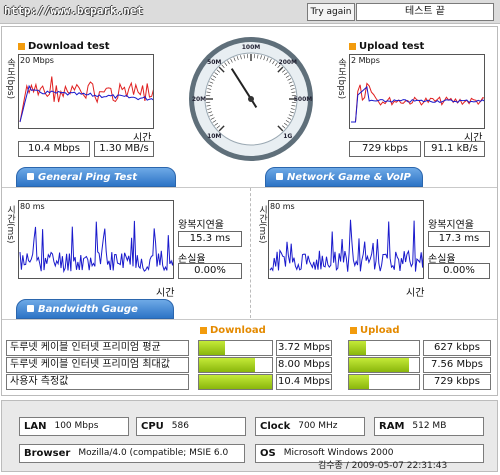  What do you see at coordinates (344, 185) in the screenshot?
I see `tab-network-game: Network Game & VoIP Test` at bounding box center [344, 185].